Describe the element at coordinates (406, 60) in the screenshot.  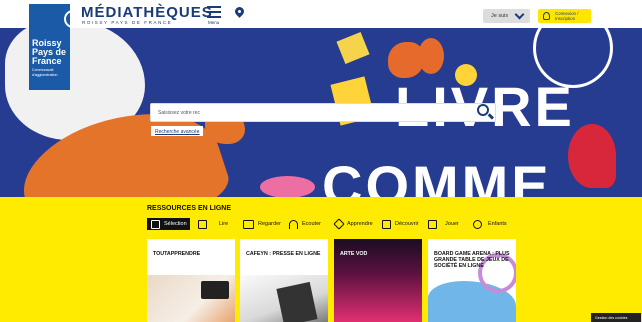
I see `illustration-squirrel` at that location.